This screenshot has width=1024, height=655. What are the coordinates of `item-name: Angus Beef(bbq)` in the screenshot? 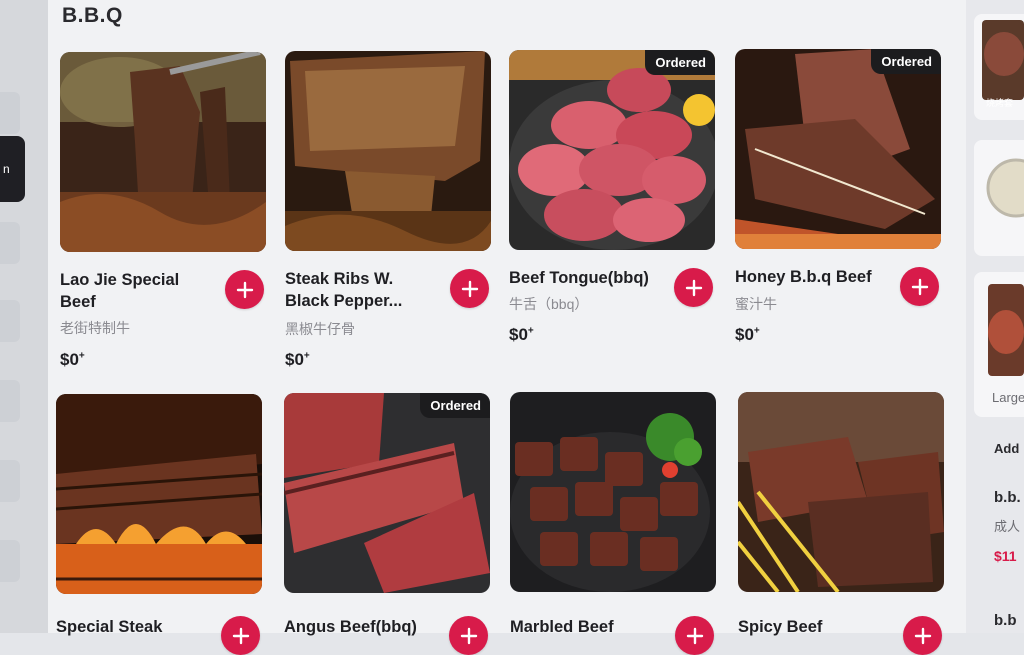 It's located at (350, 627).